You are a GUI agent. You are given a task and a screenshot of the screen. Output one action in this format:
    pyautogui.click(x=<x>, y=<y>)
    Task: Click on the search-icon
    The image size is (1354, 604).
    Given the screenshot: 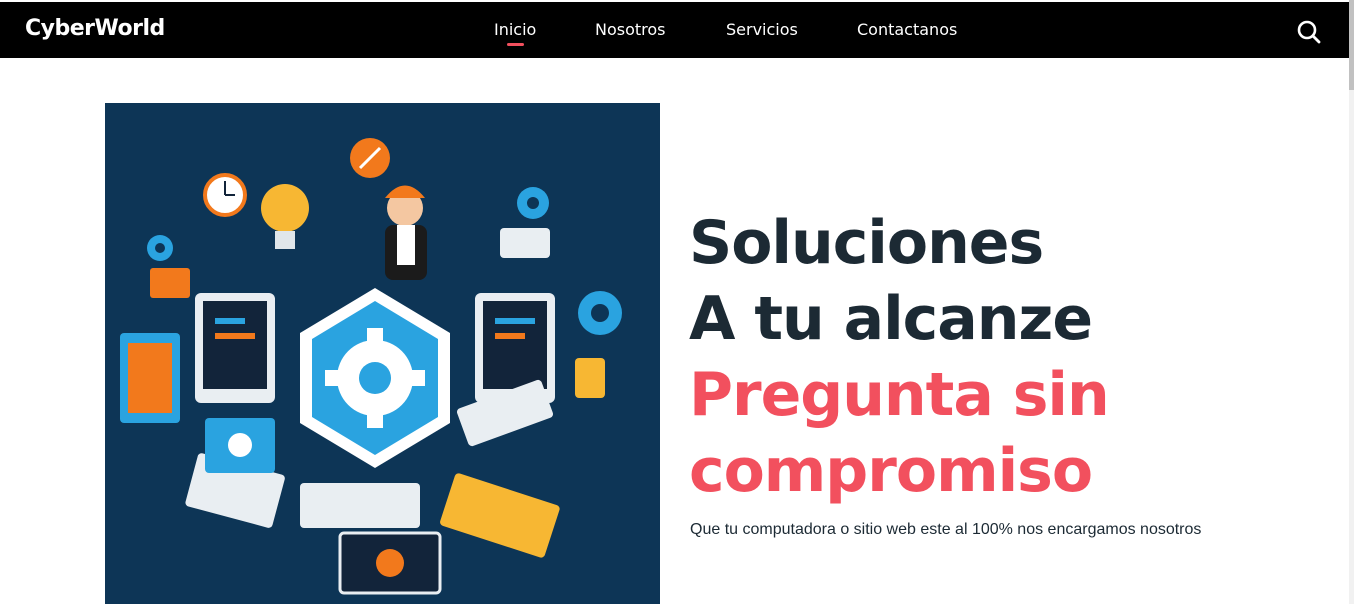 What is the action you would take?
    pyautogui.click(x=1309, y=32)
    